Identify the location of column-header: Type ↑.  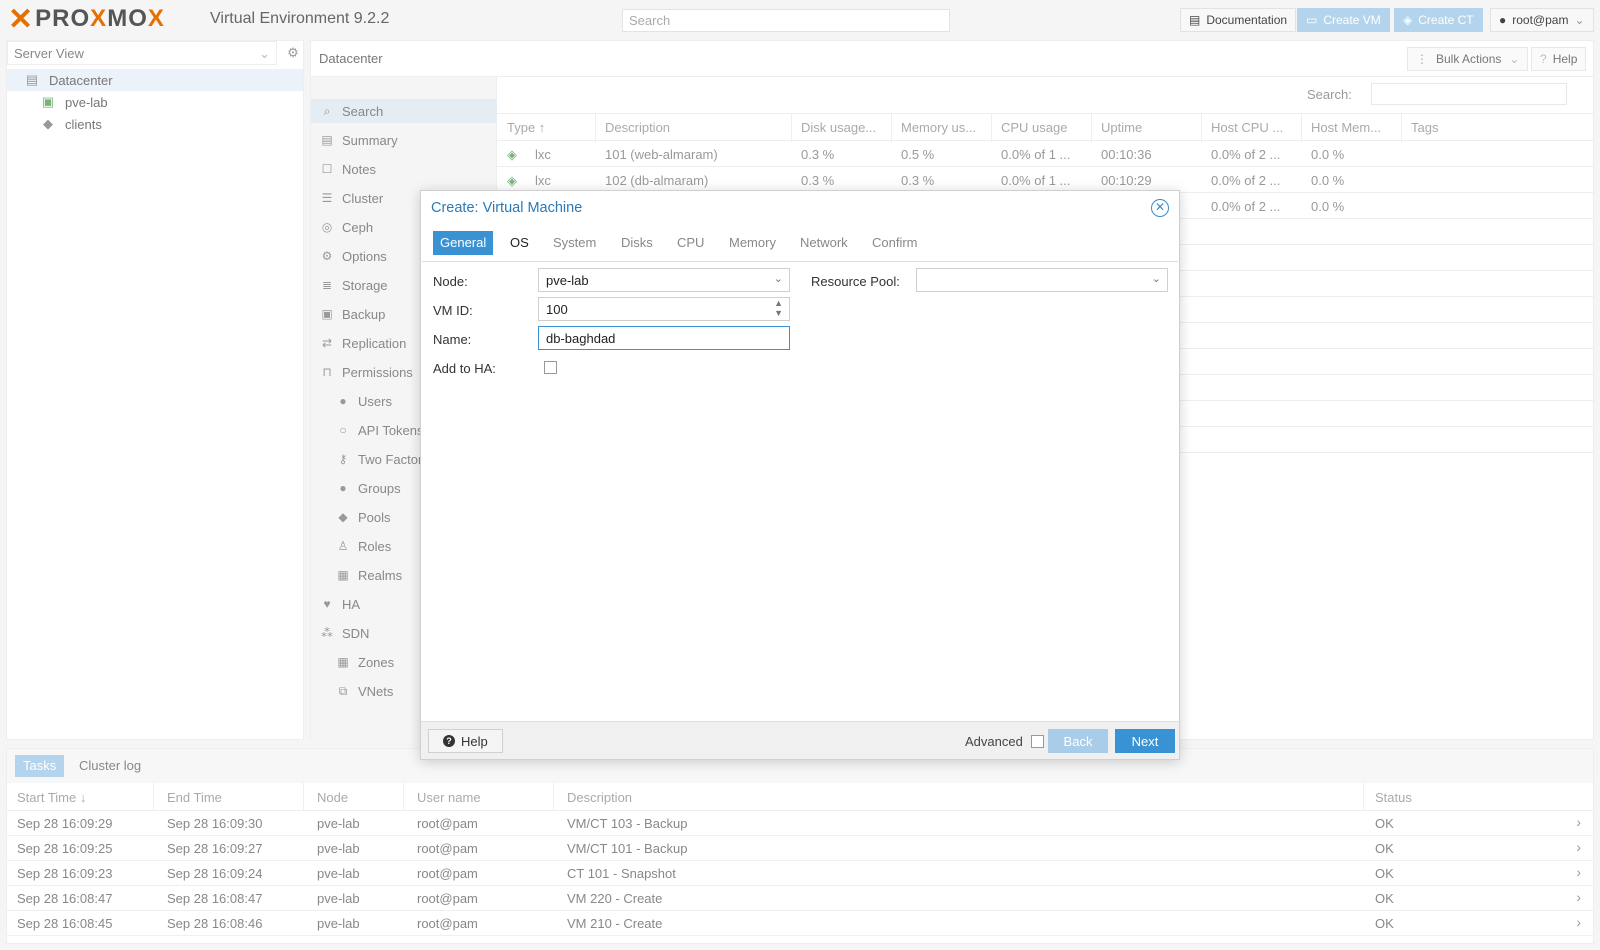
(526, 127).